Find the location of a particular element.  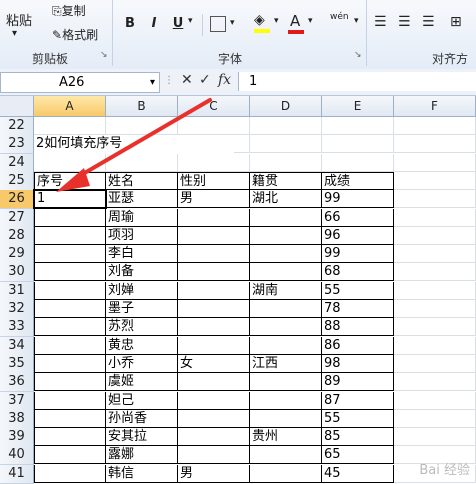

watermark: Bai 经验 is located at coordinates (444, 470).